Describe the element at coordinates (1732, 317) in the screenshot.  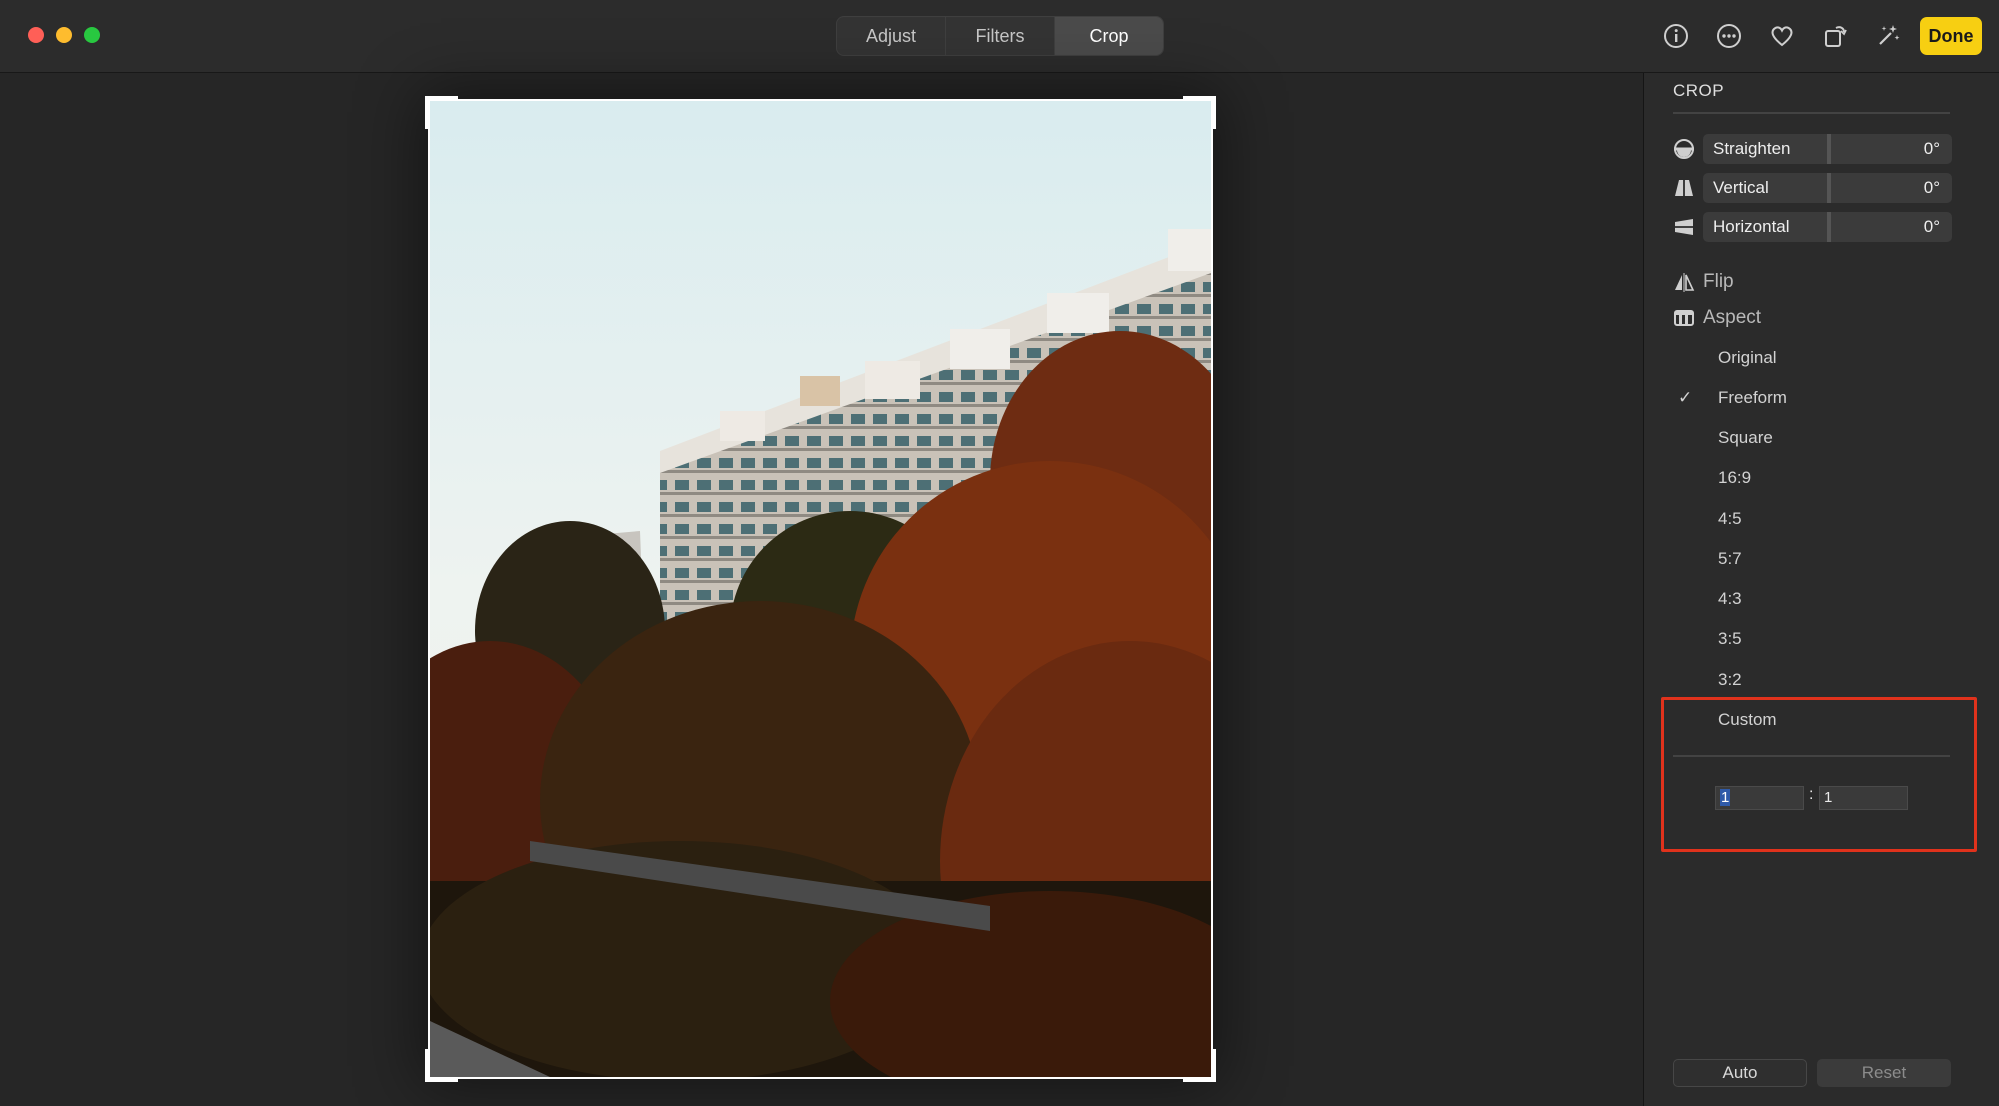
I see `aspect-label: Aspect` at that location.